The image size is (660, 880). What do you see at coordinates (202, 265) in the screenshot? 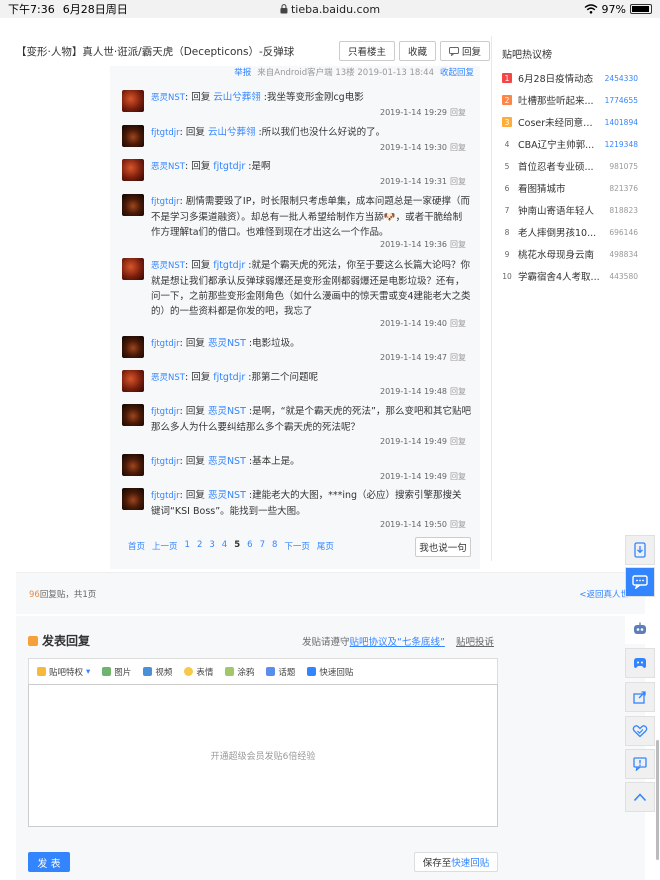
I see `reply-prefix: 回复` at bounding box center [202, 265].